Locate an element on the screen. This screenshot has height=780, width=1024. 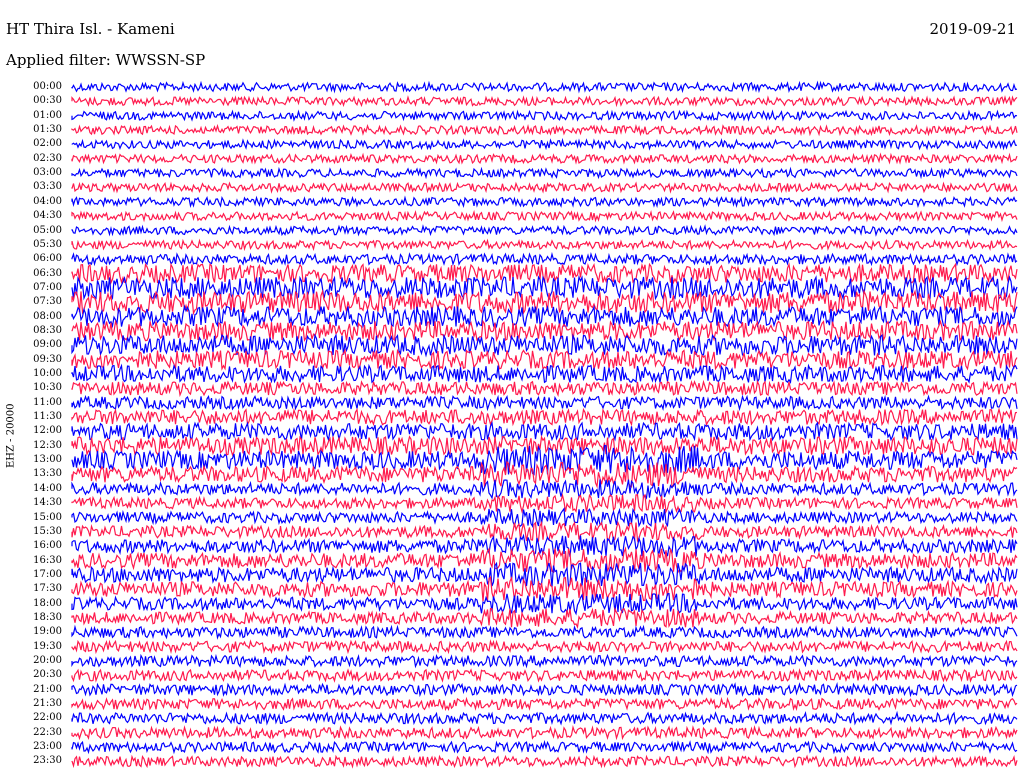
seismic-trace-1900 is located at coordinates (544, 632).